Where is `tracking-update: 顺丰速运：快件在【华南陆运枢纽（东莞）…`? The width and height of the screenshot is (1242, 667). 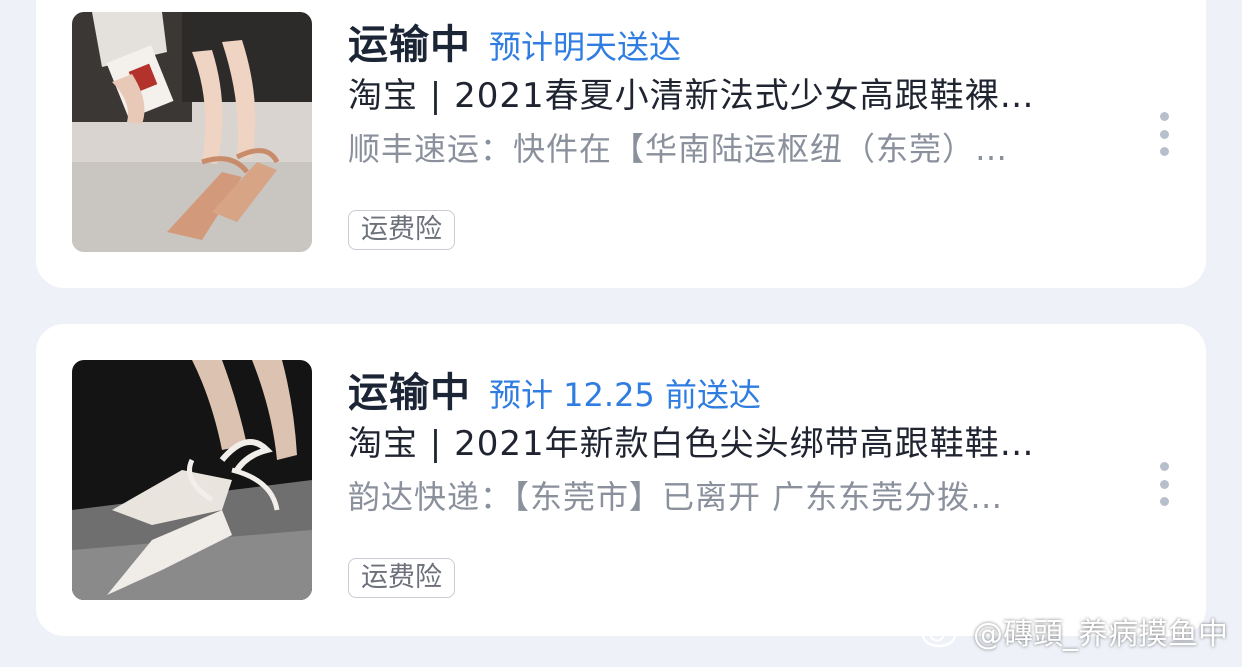 tracking-update: 顺丰速运：快件在【华南陆运枢纽（东莞）… is located at coordinates (678, 149).